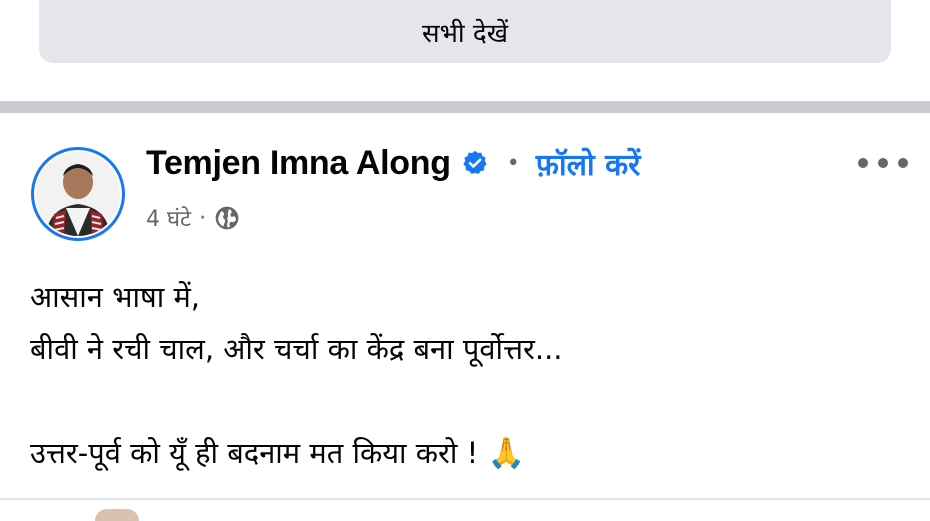  Describe the element at coordinates (465, 499) in the screenshot. I see `post-footer-divider` at that location.